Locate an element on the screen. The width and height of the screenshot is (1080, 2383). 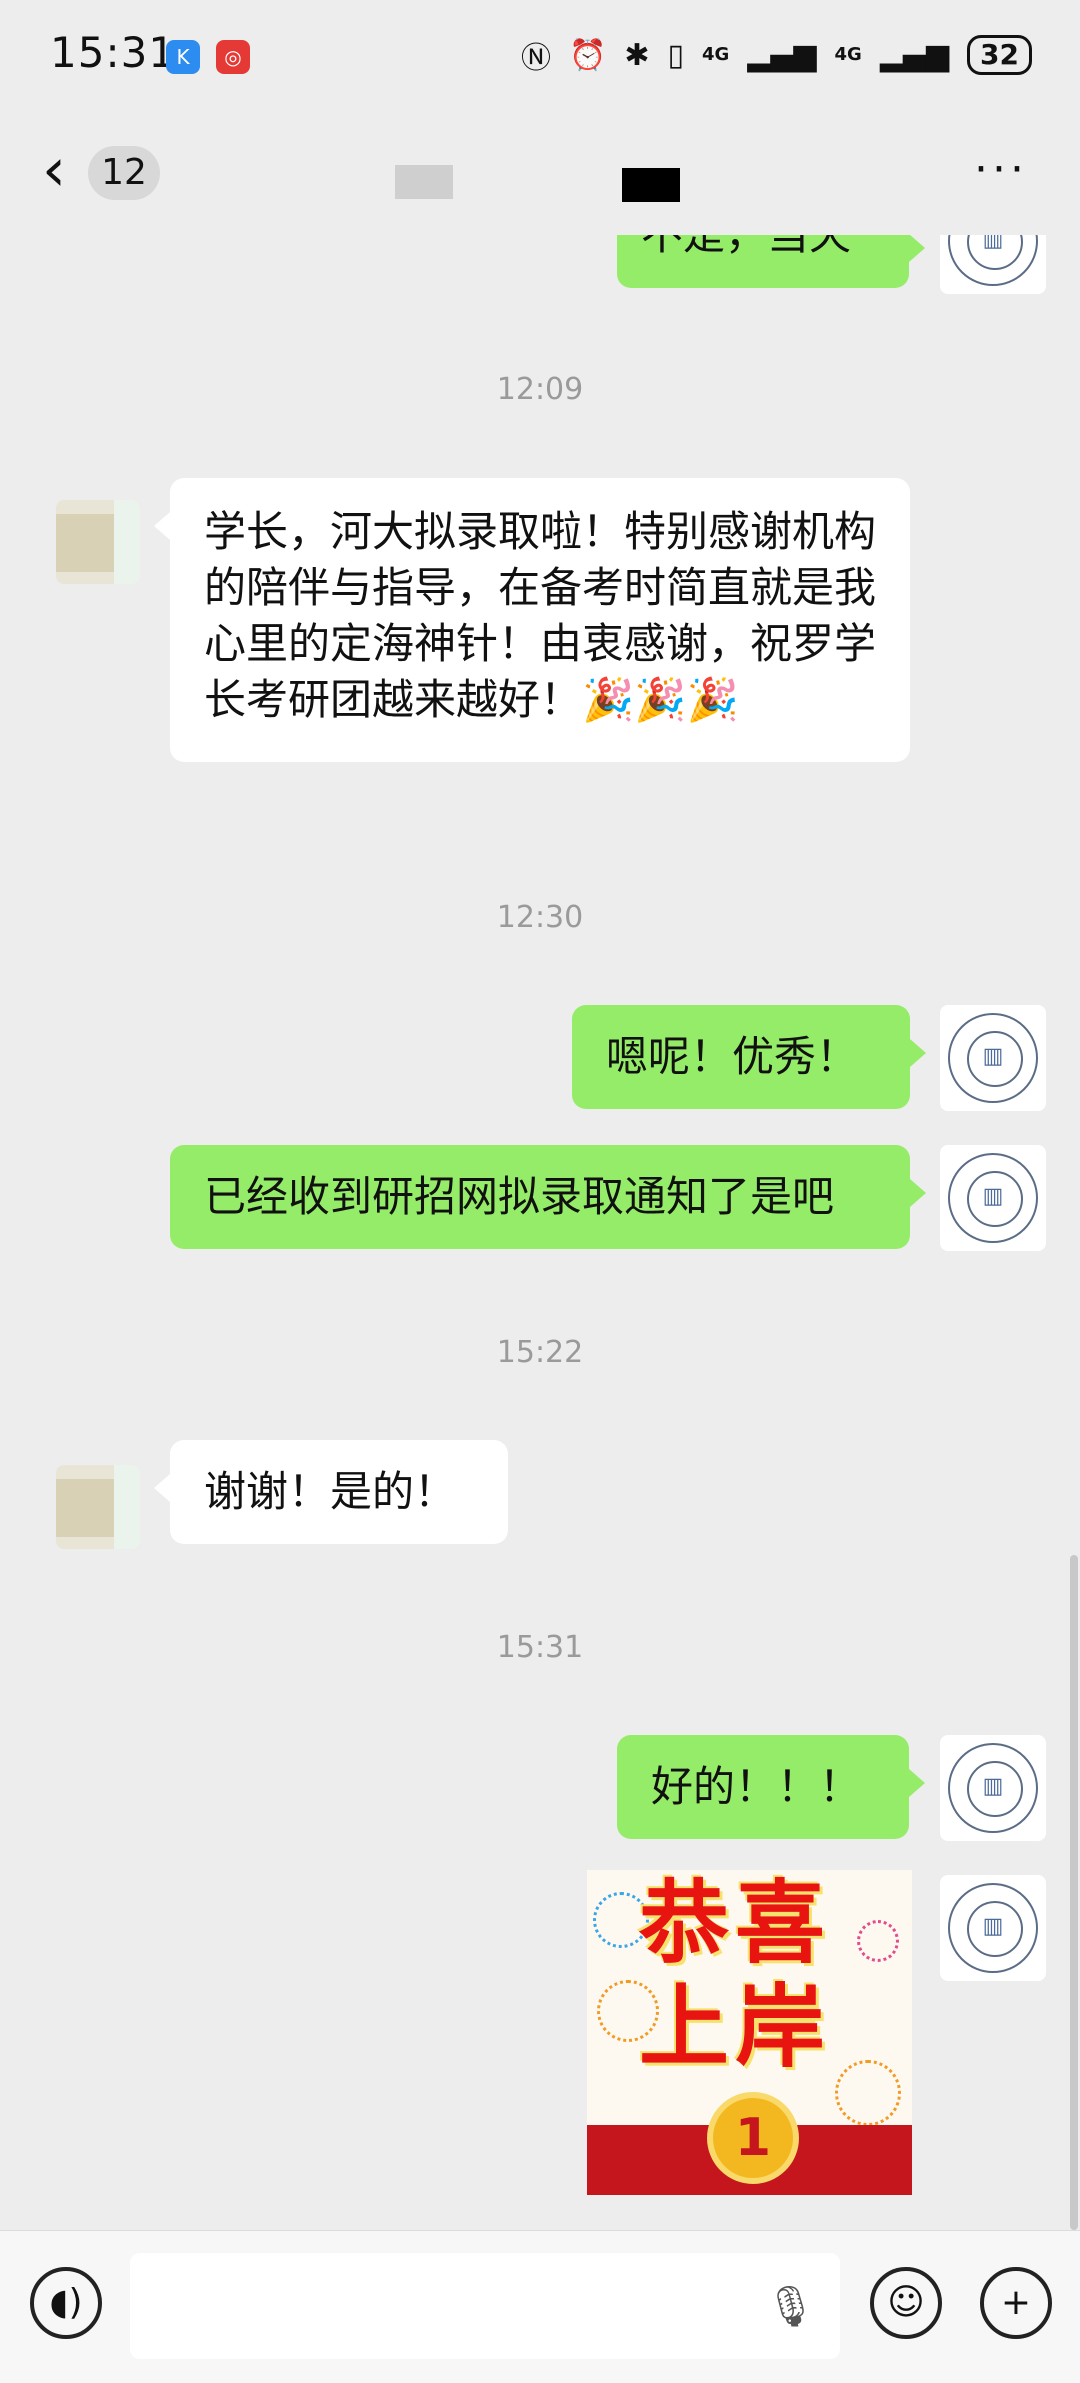
congratulations-sticker: 恭喜 上岸 1 is located at coordinates (749, 2032).